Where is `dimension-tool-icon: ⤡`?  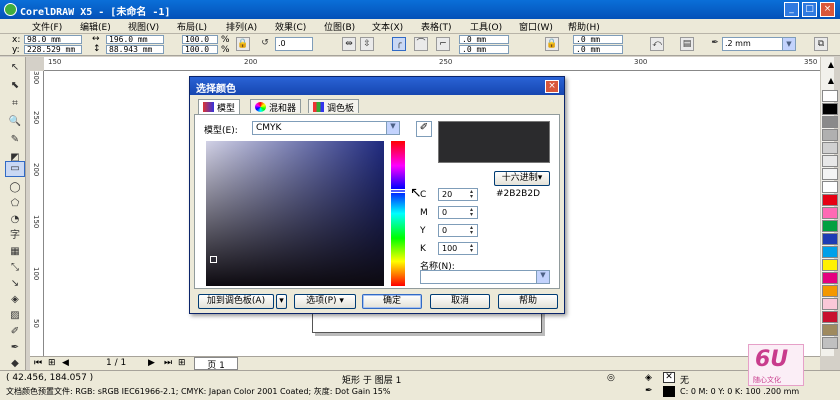 dimension-tool-icon: ⤡ is located at coordinates (15, 268).